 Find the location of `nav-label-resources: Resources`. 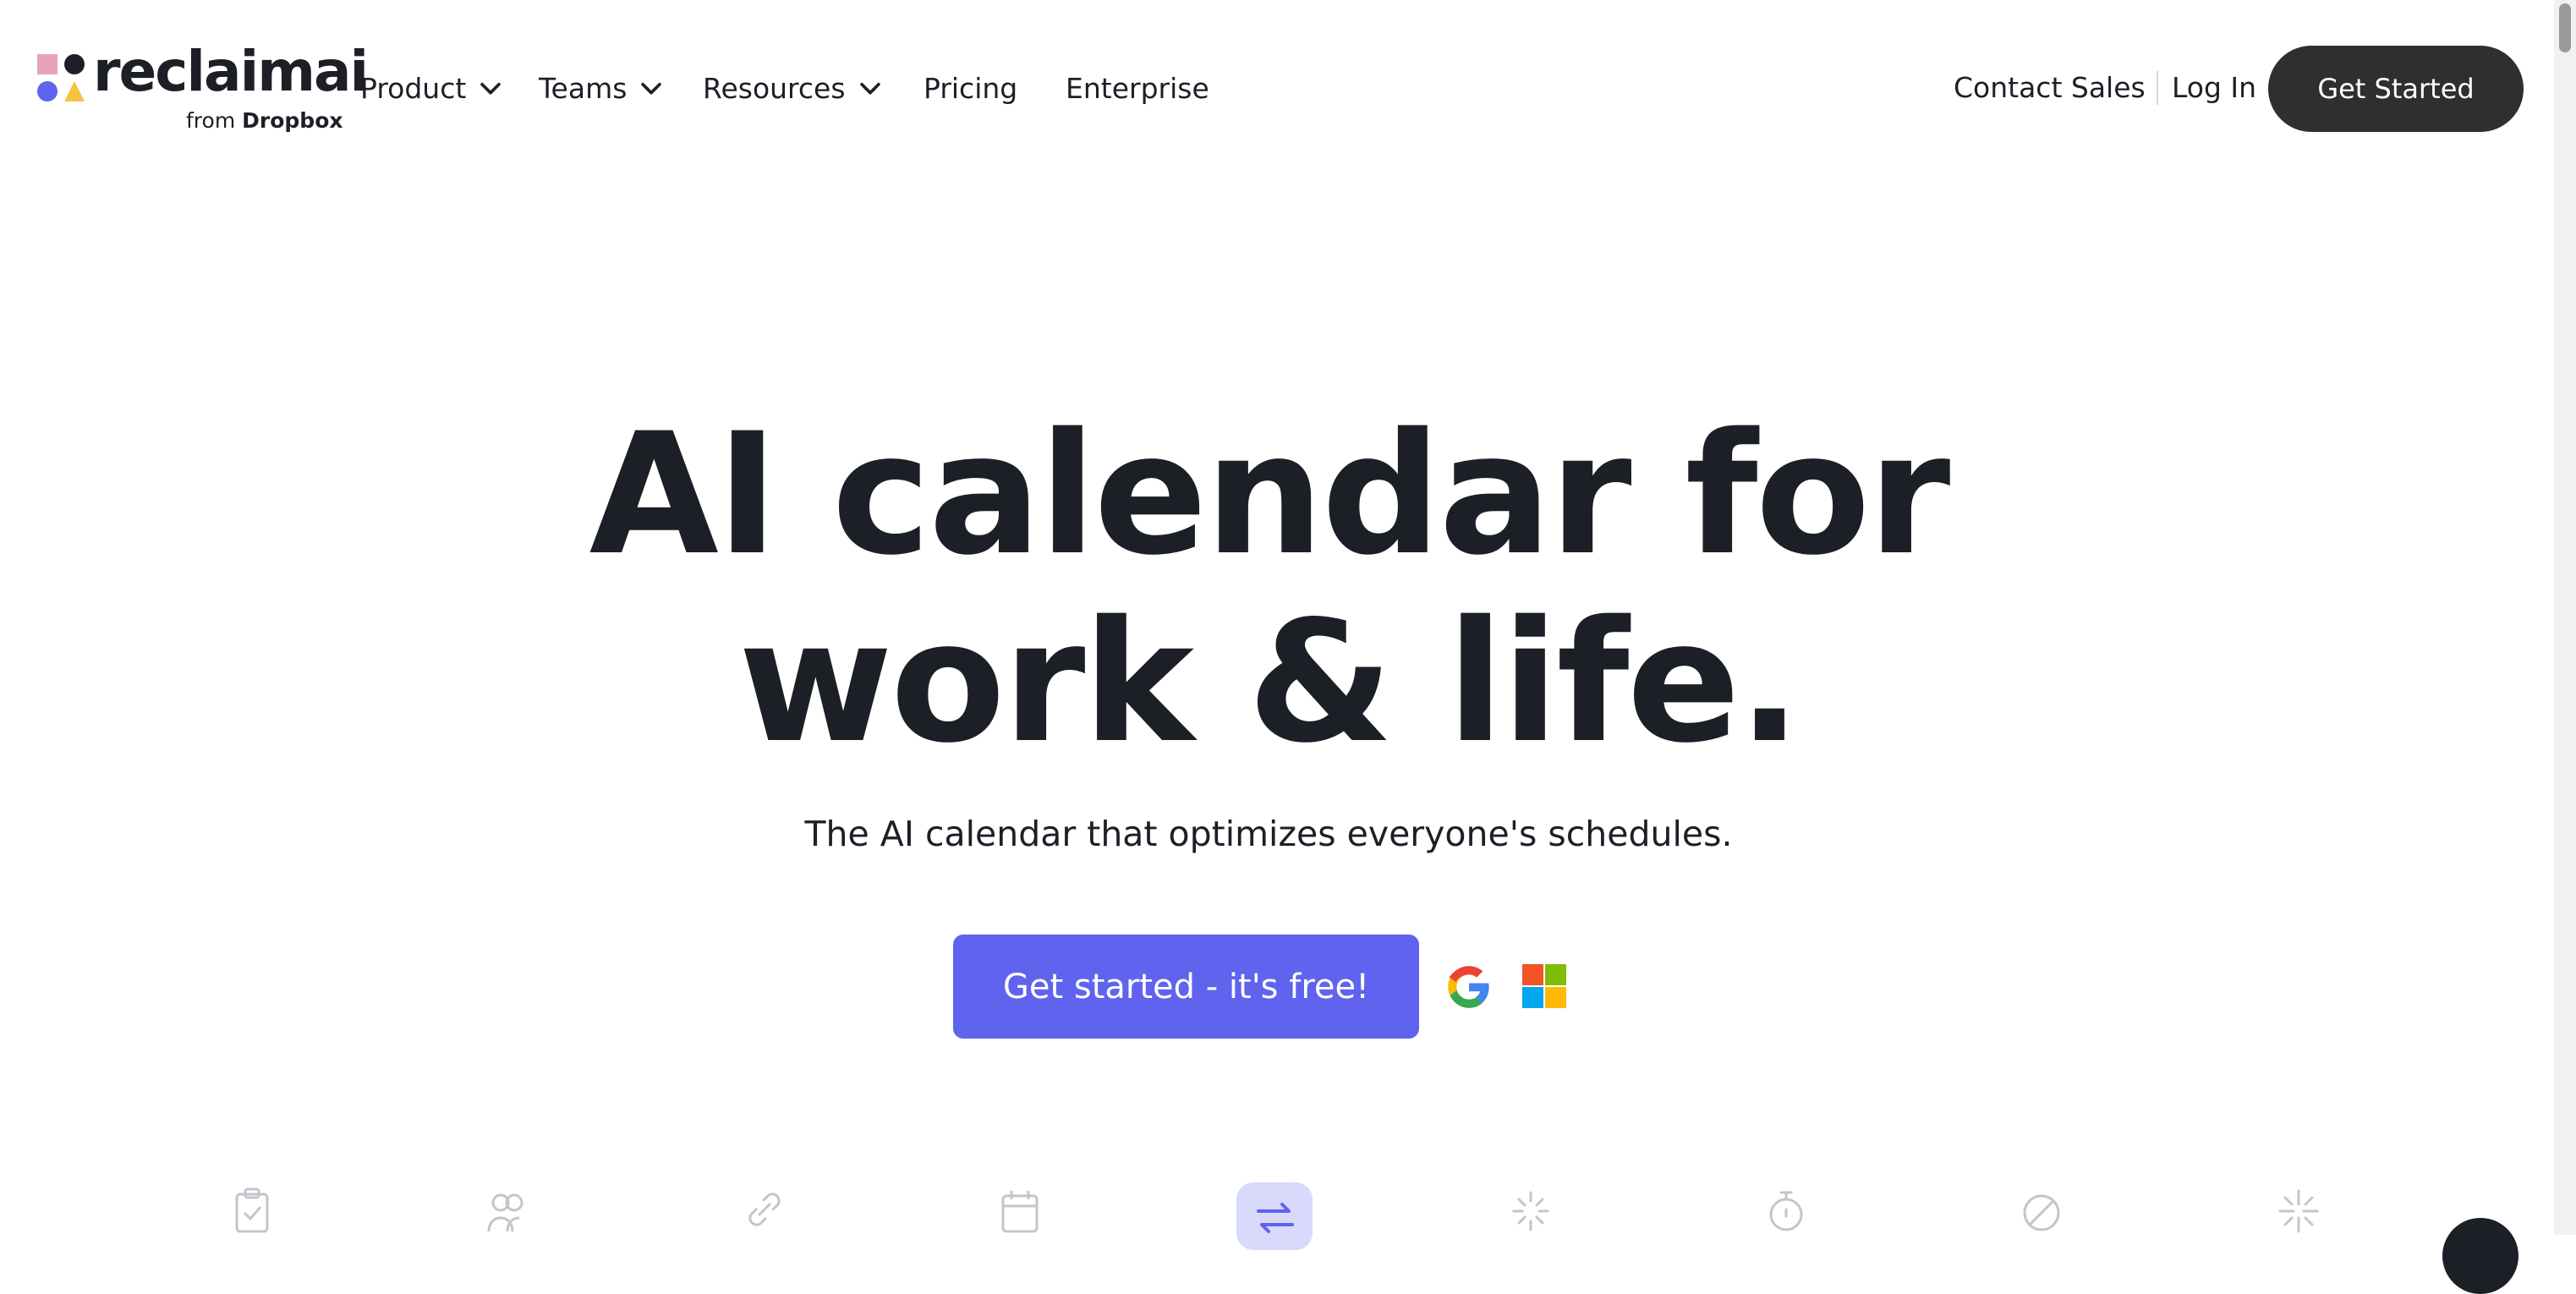

nav-label-resources: Resources is located at coordinates (774, 88).